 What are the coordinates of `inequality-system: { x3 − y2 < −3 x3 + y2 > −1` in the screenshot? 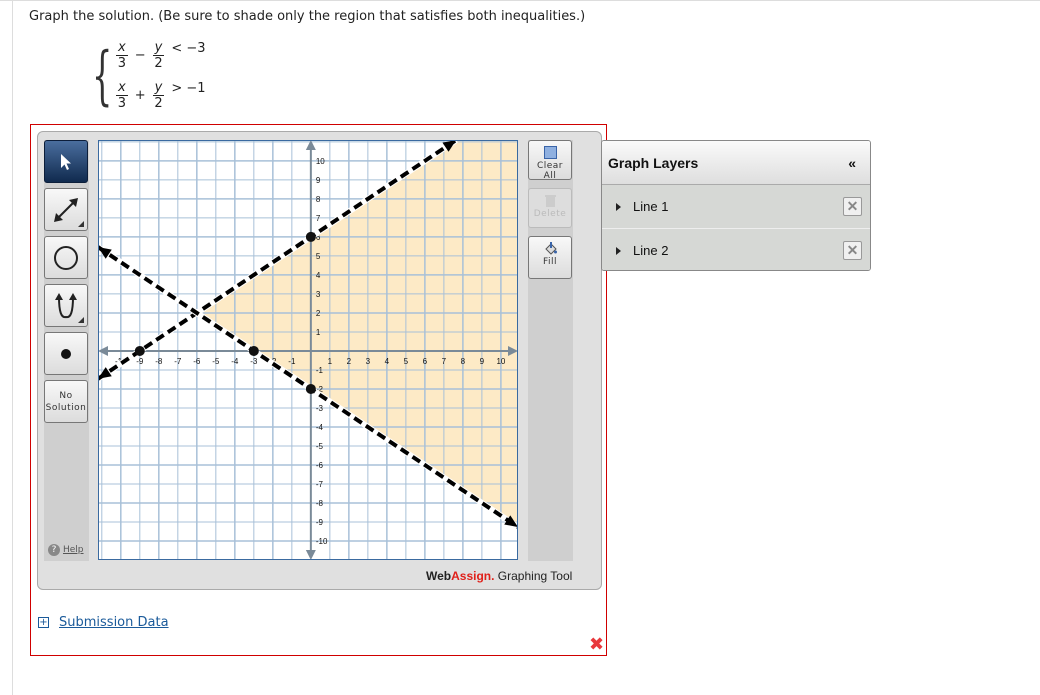 It's located at (162, 79).